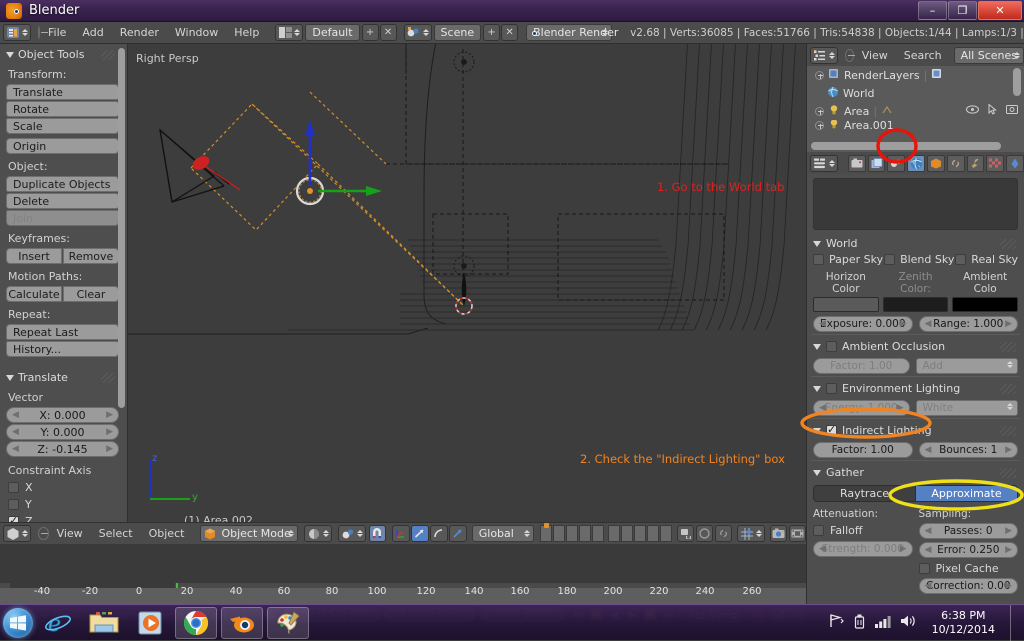 The height and width of the screenshot is (641, 1024). What do you see at coordinates (419, 533) in the screenshot?
I see `rotate-manipulator-icon` at bounding box center [419, 533].